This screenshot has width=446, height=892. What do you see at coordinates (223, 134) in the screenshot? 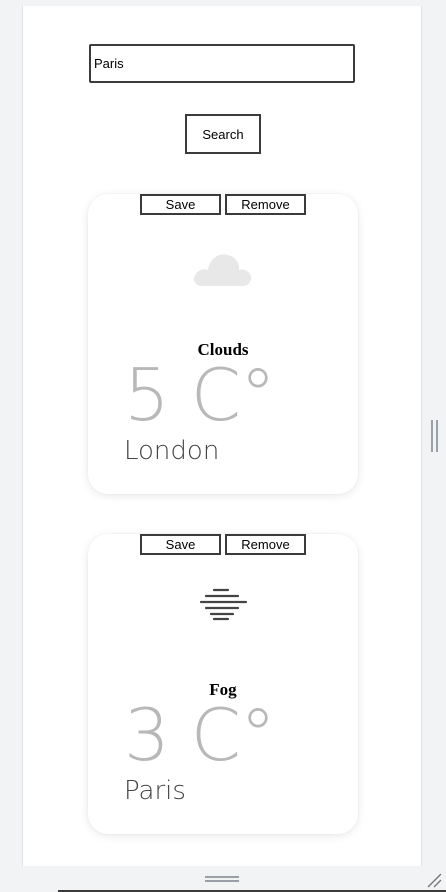
I see `search-button: Search` at bounding box center [223, 134].